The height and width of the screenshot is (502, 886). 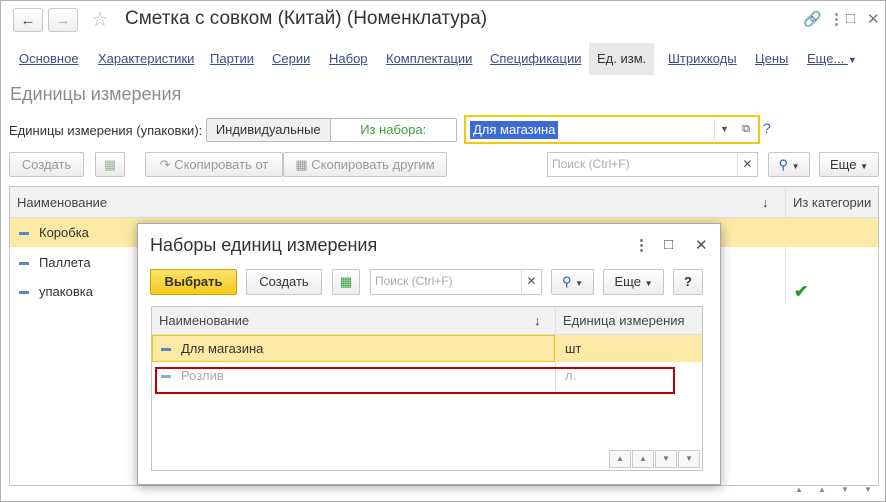 I want to click on column-unit: Единица измерения, so click(x=620, y=321).